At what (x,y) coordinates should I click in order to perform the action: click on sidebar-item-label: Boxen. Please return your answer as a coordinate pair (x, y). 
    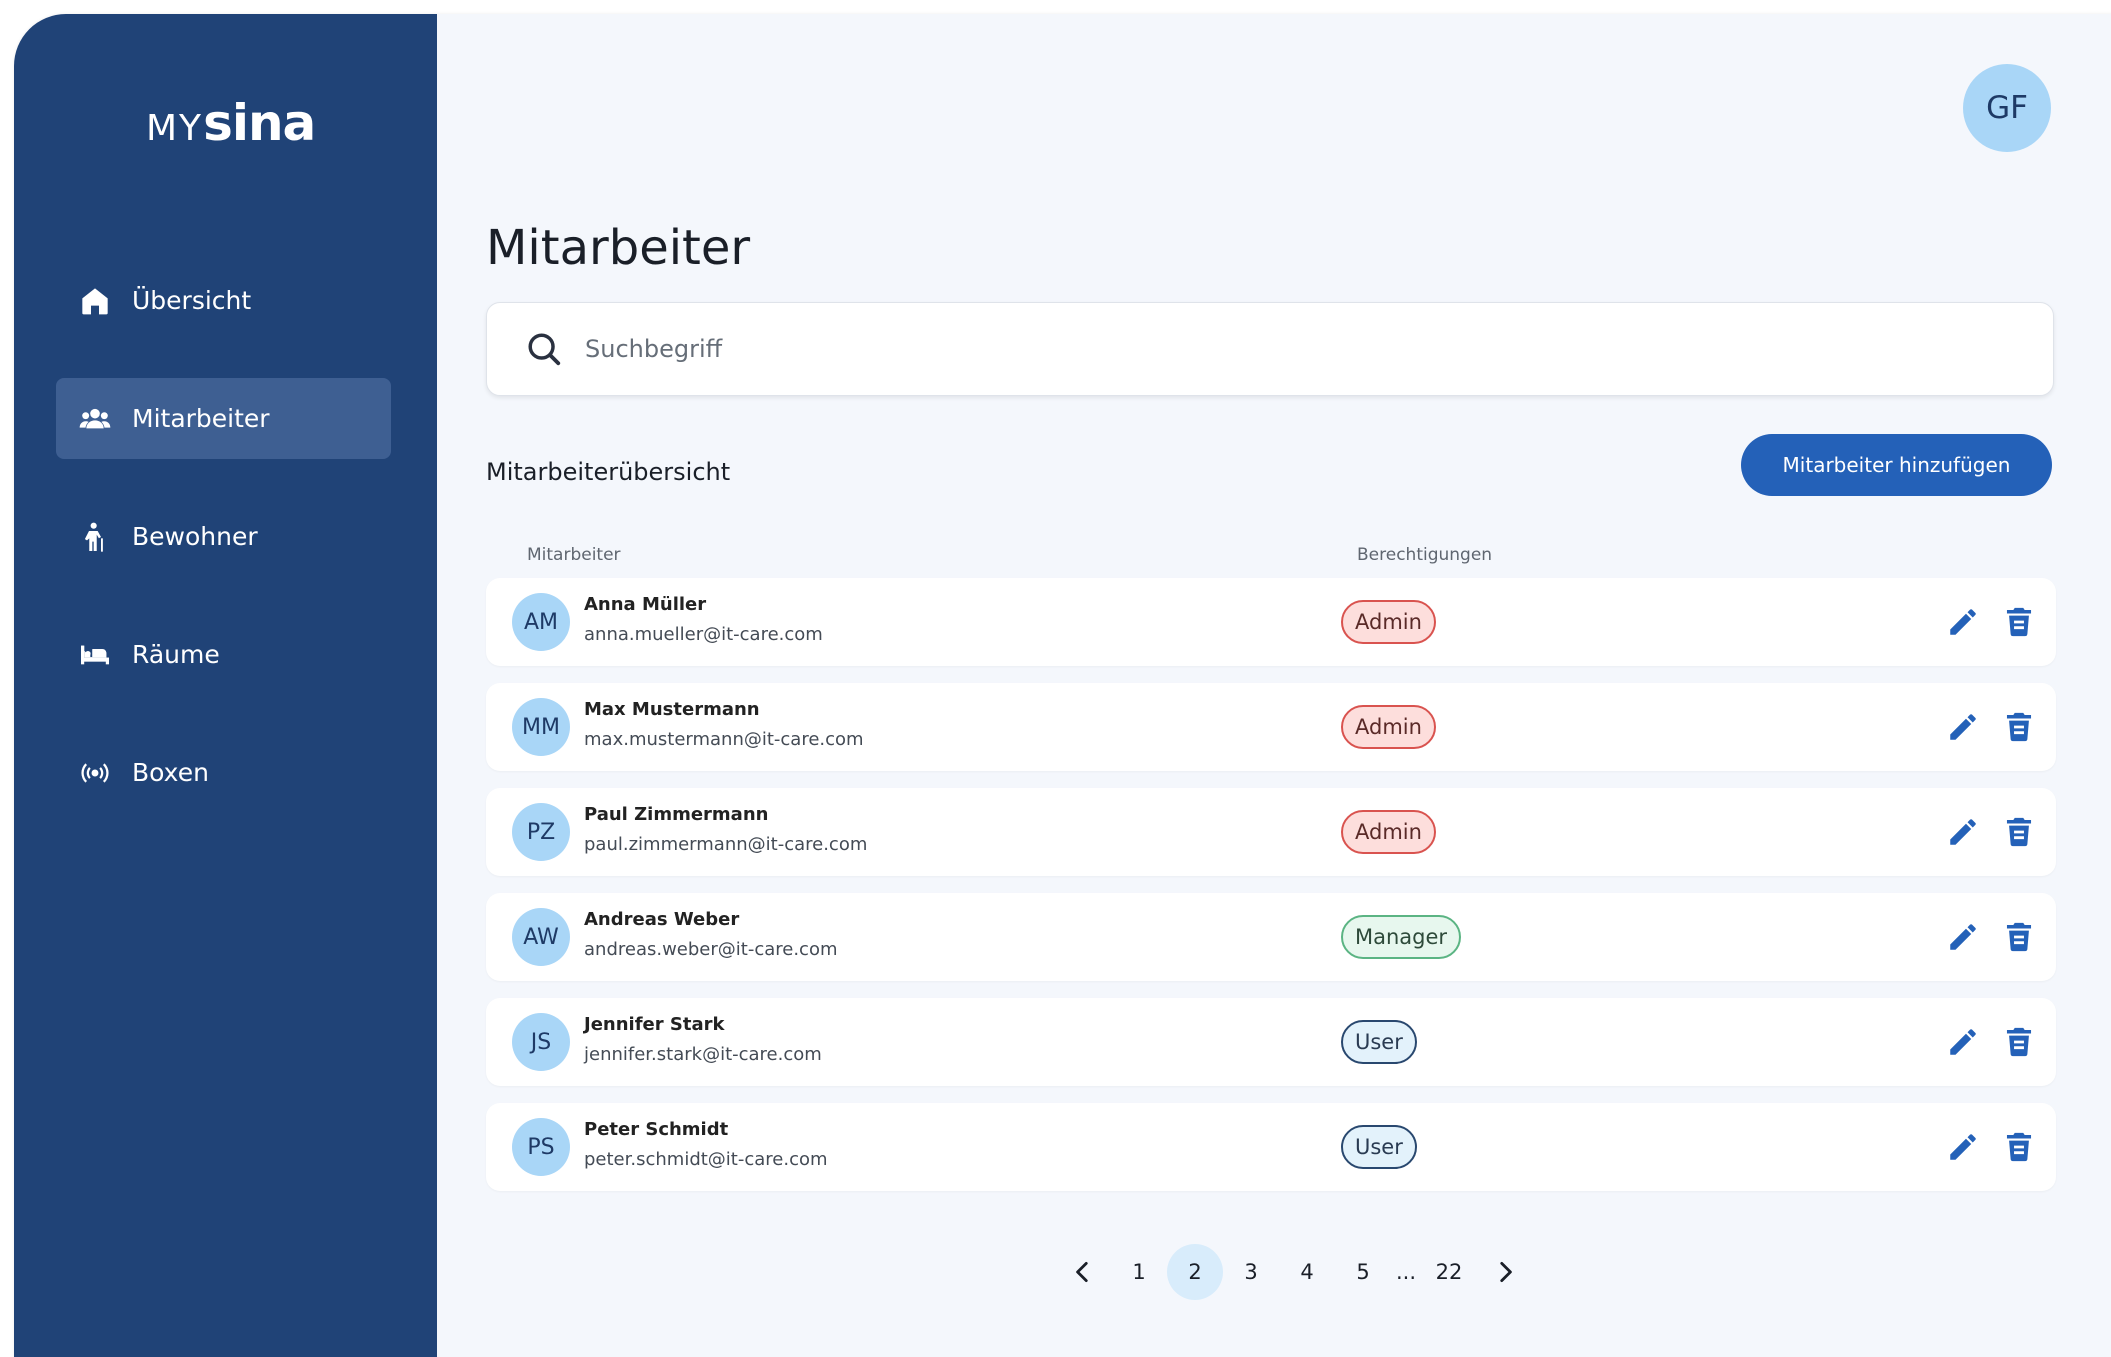
    Looking at the image, I should click on (170, 772).